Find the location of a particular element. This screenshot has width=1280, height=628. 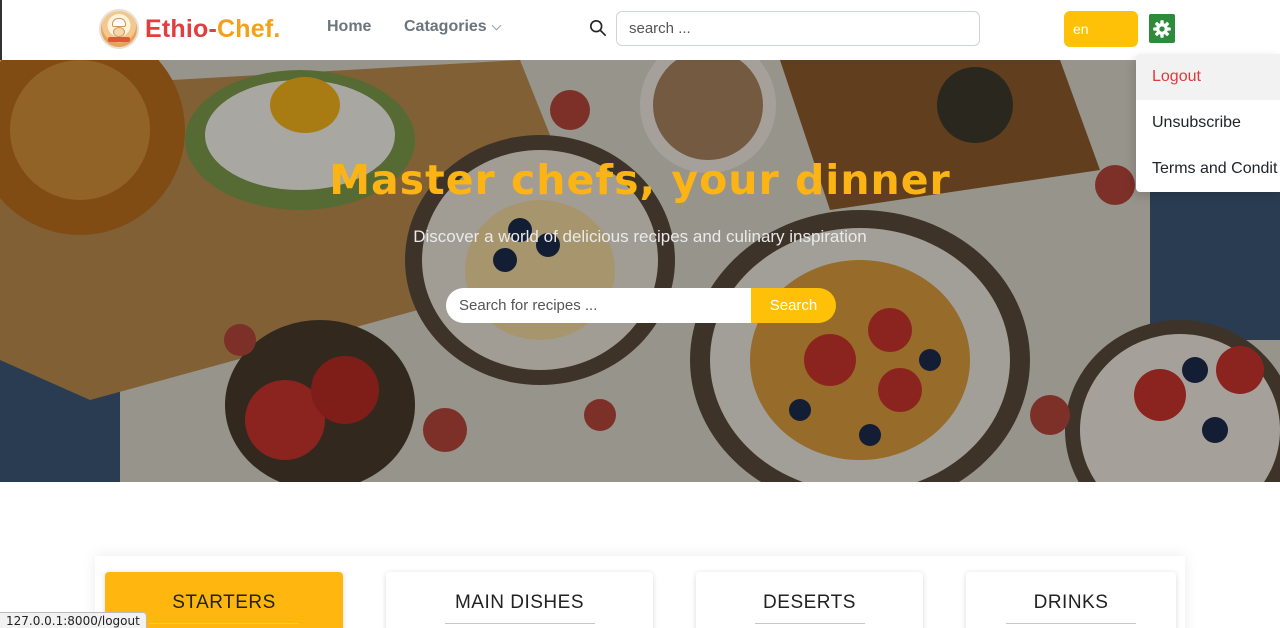

navbar: Ethio-Chef. Home Catagories en is located at coordinates (640, 30).